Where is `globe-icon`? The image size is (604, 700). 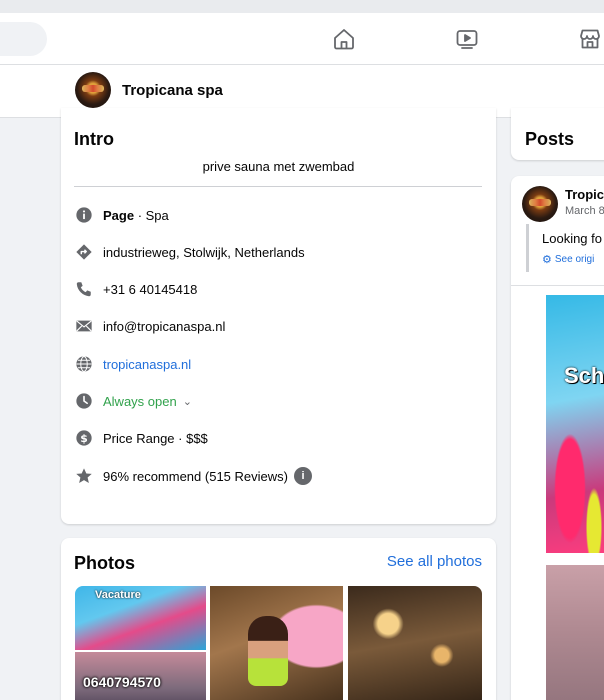
globe-icon is located at coordinates (84, 364).